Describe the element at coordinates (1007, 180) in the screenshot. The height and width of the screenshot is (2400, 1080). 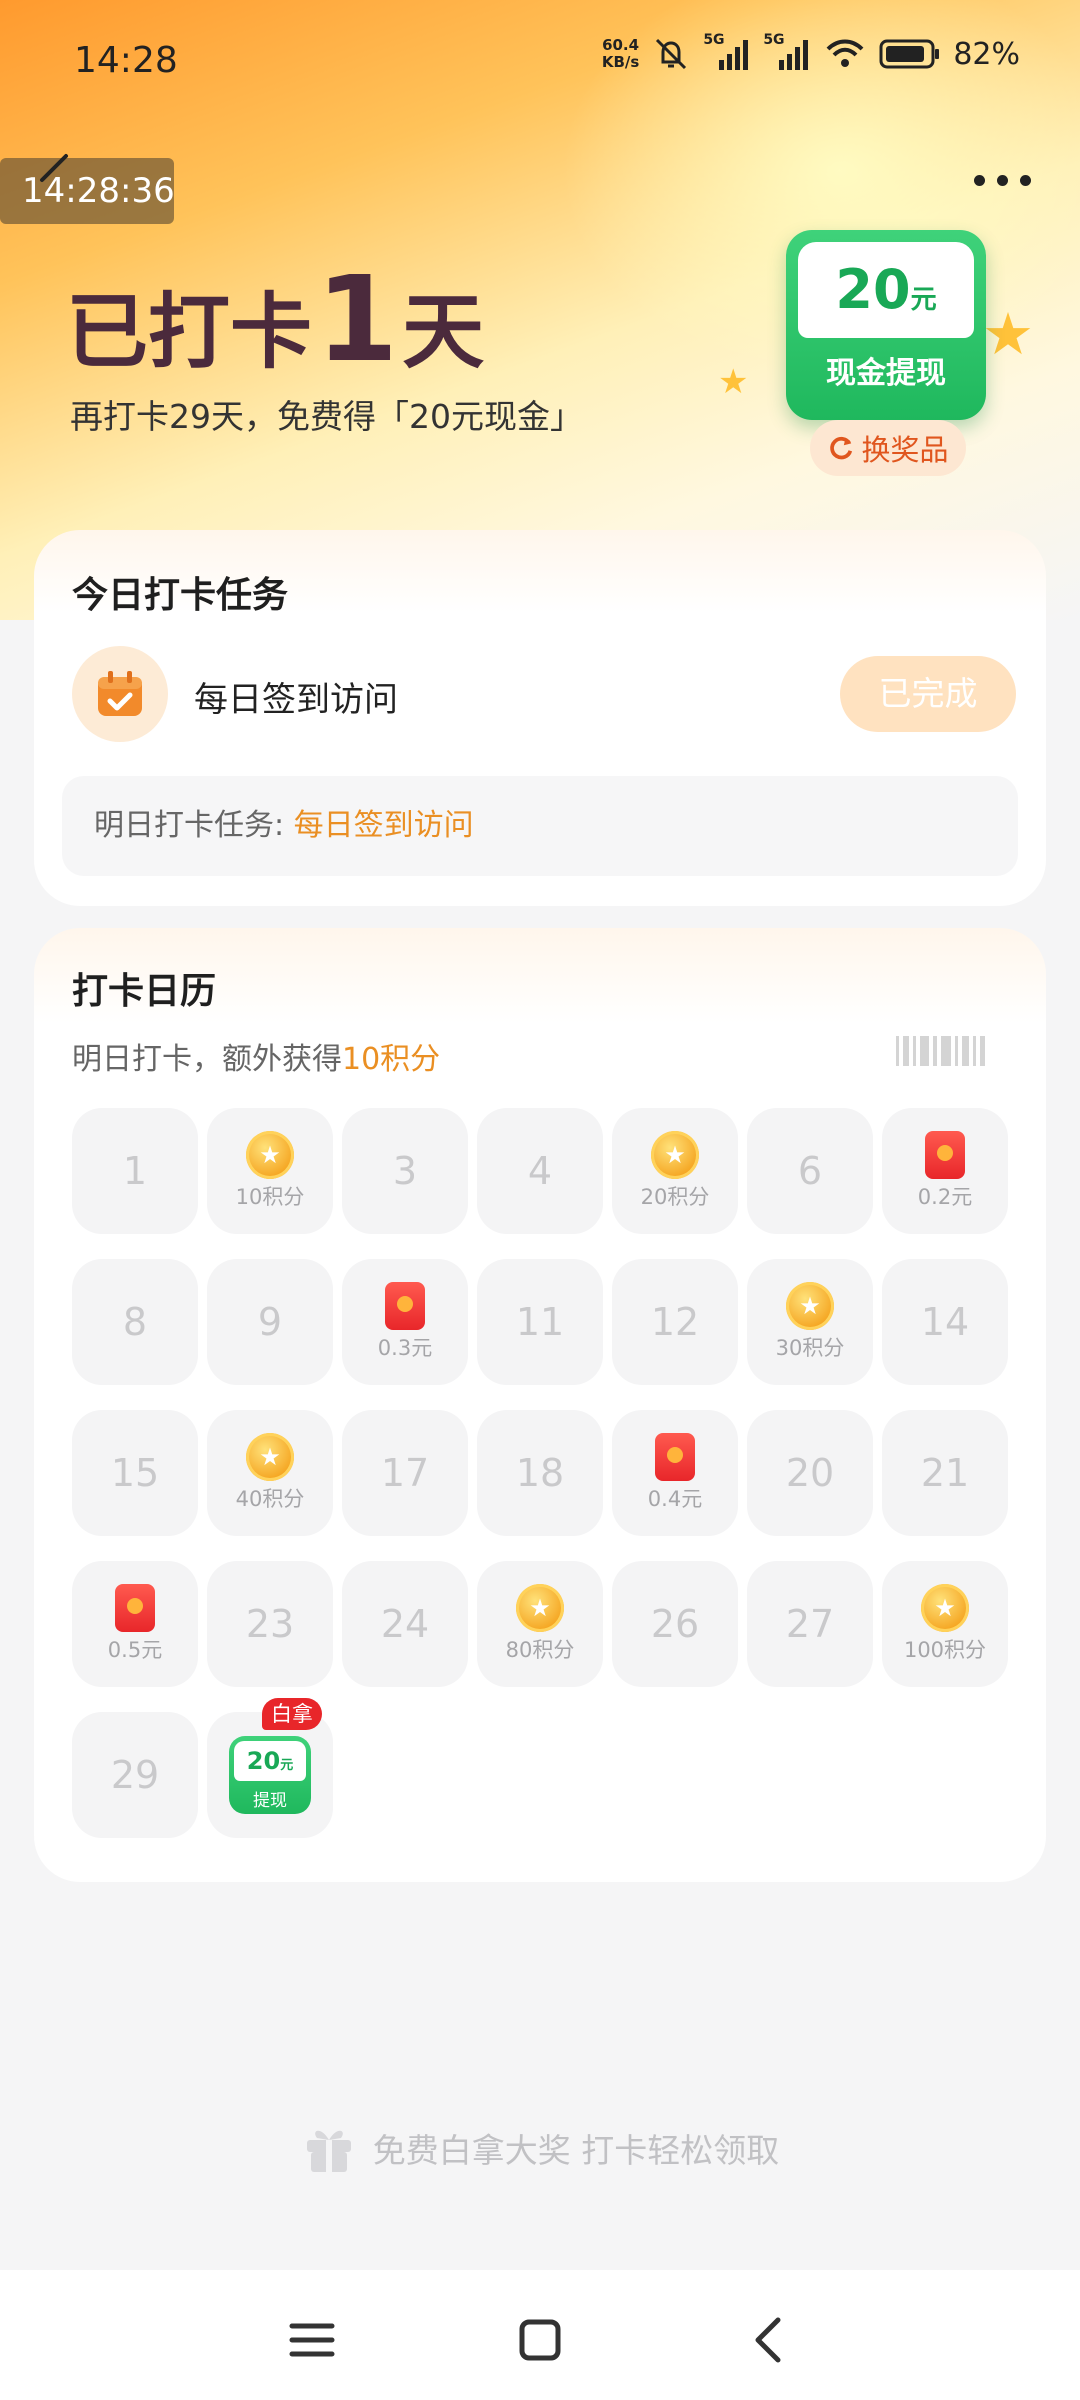
I see `more-icon` at that location.